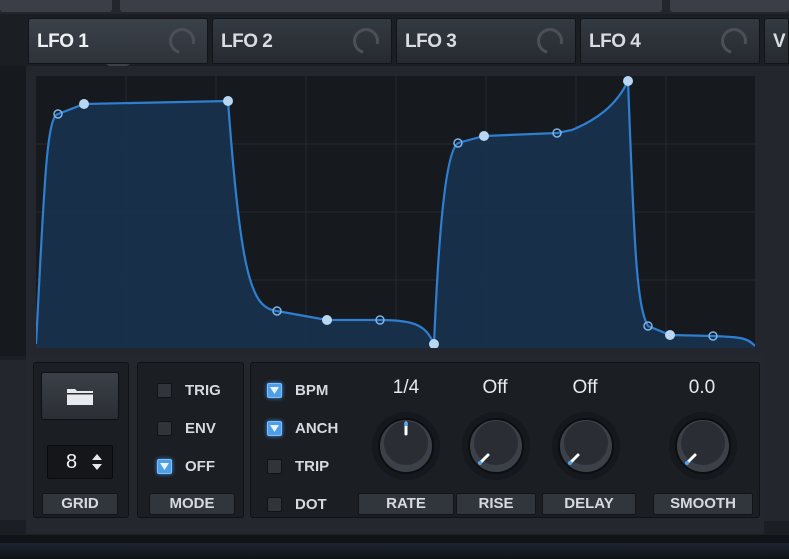 The image size is (789, 559). I want to click on off-checkbox, so click(164, 466).